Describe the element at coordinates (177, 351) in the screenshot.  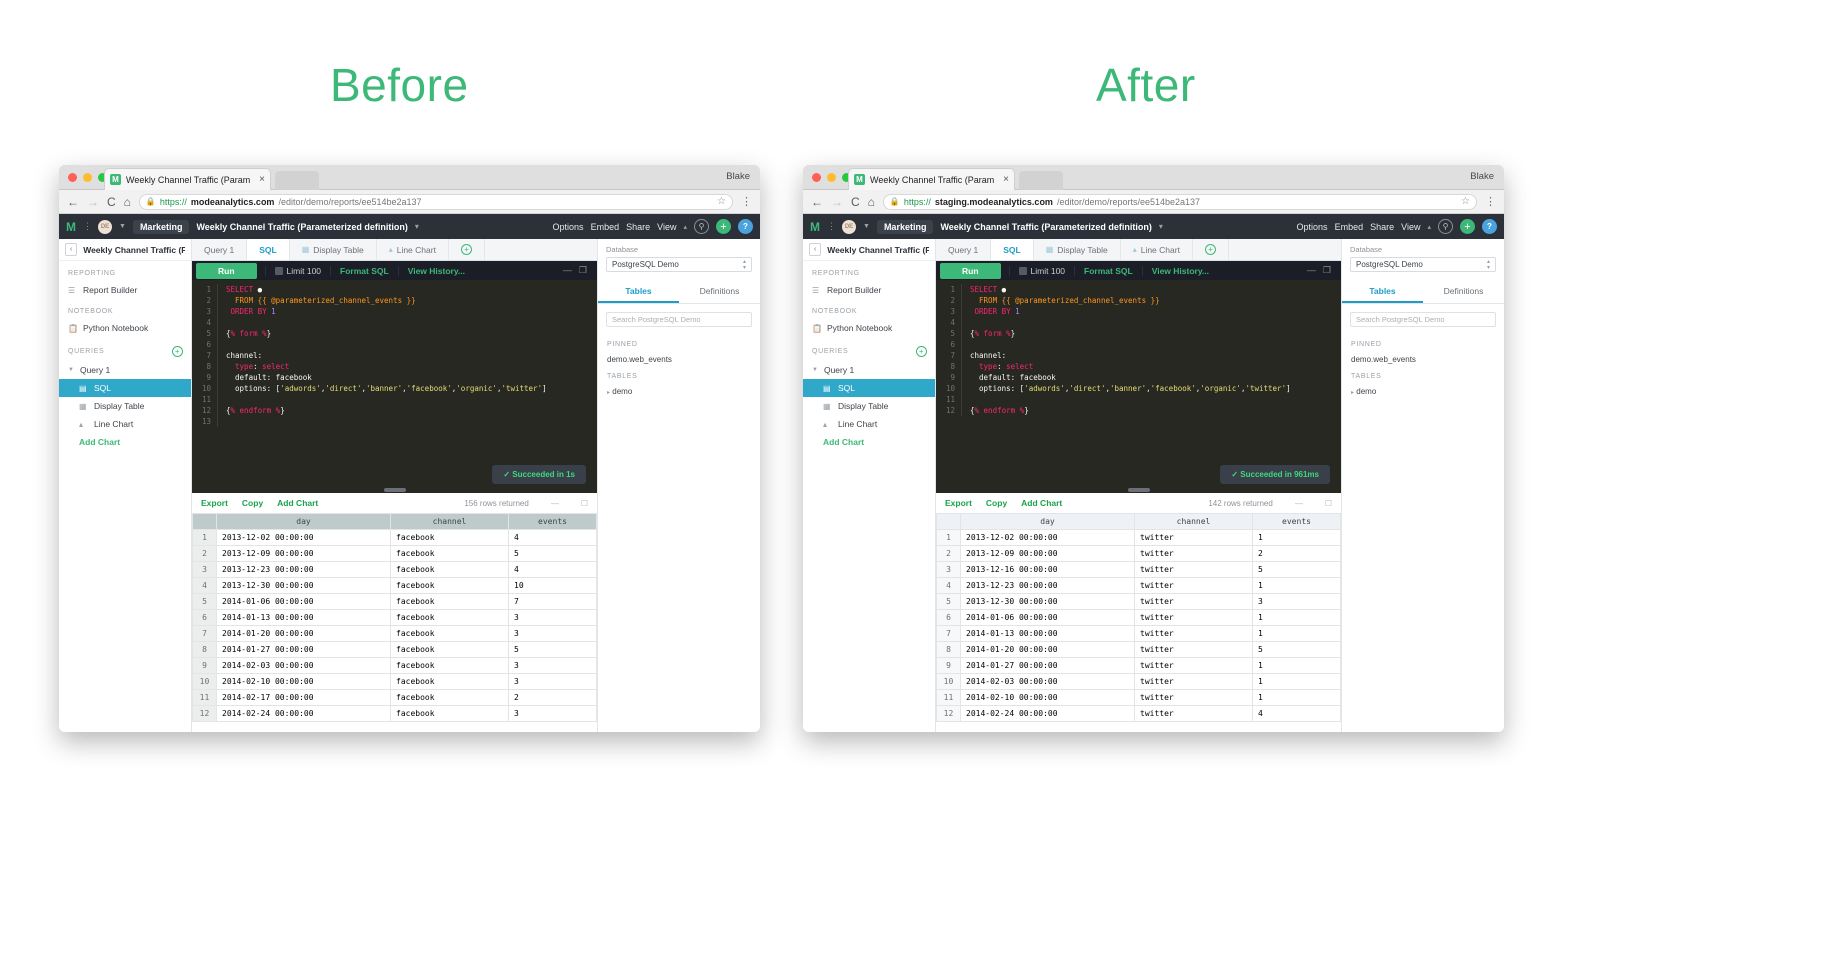
I see `add-query-button: +` at that location.